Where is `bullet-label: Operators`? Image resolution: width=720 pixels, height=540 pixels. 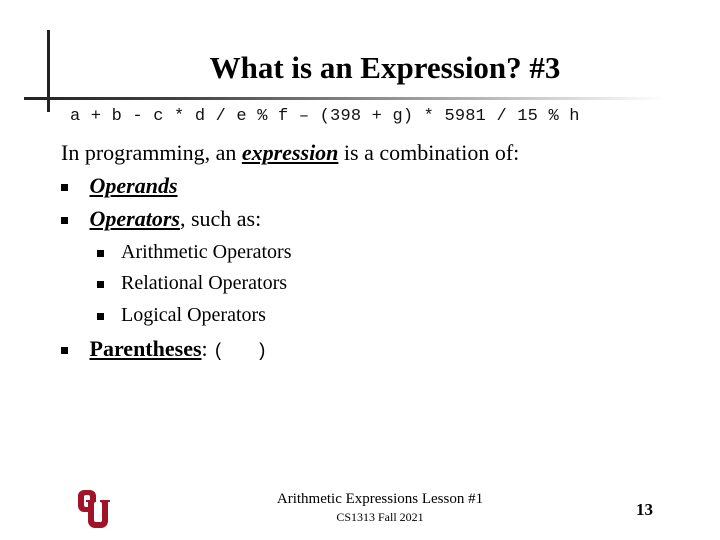
bullet-label: Operators is located at coordinates (134, 218).